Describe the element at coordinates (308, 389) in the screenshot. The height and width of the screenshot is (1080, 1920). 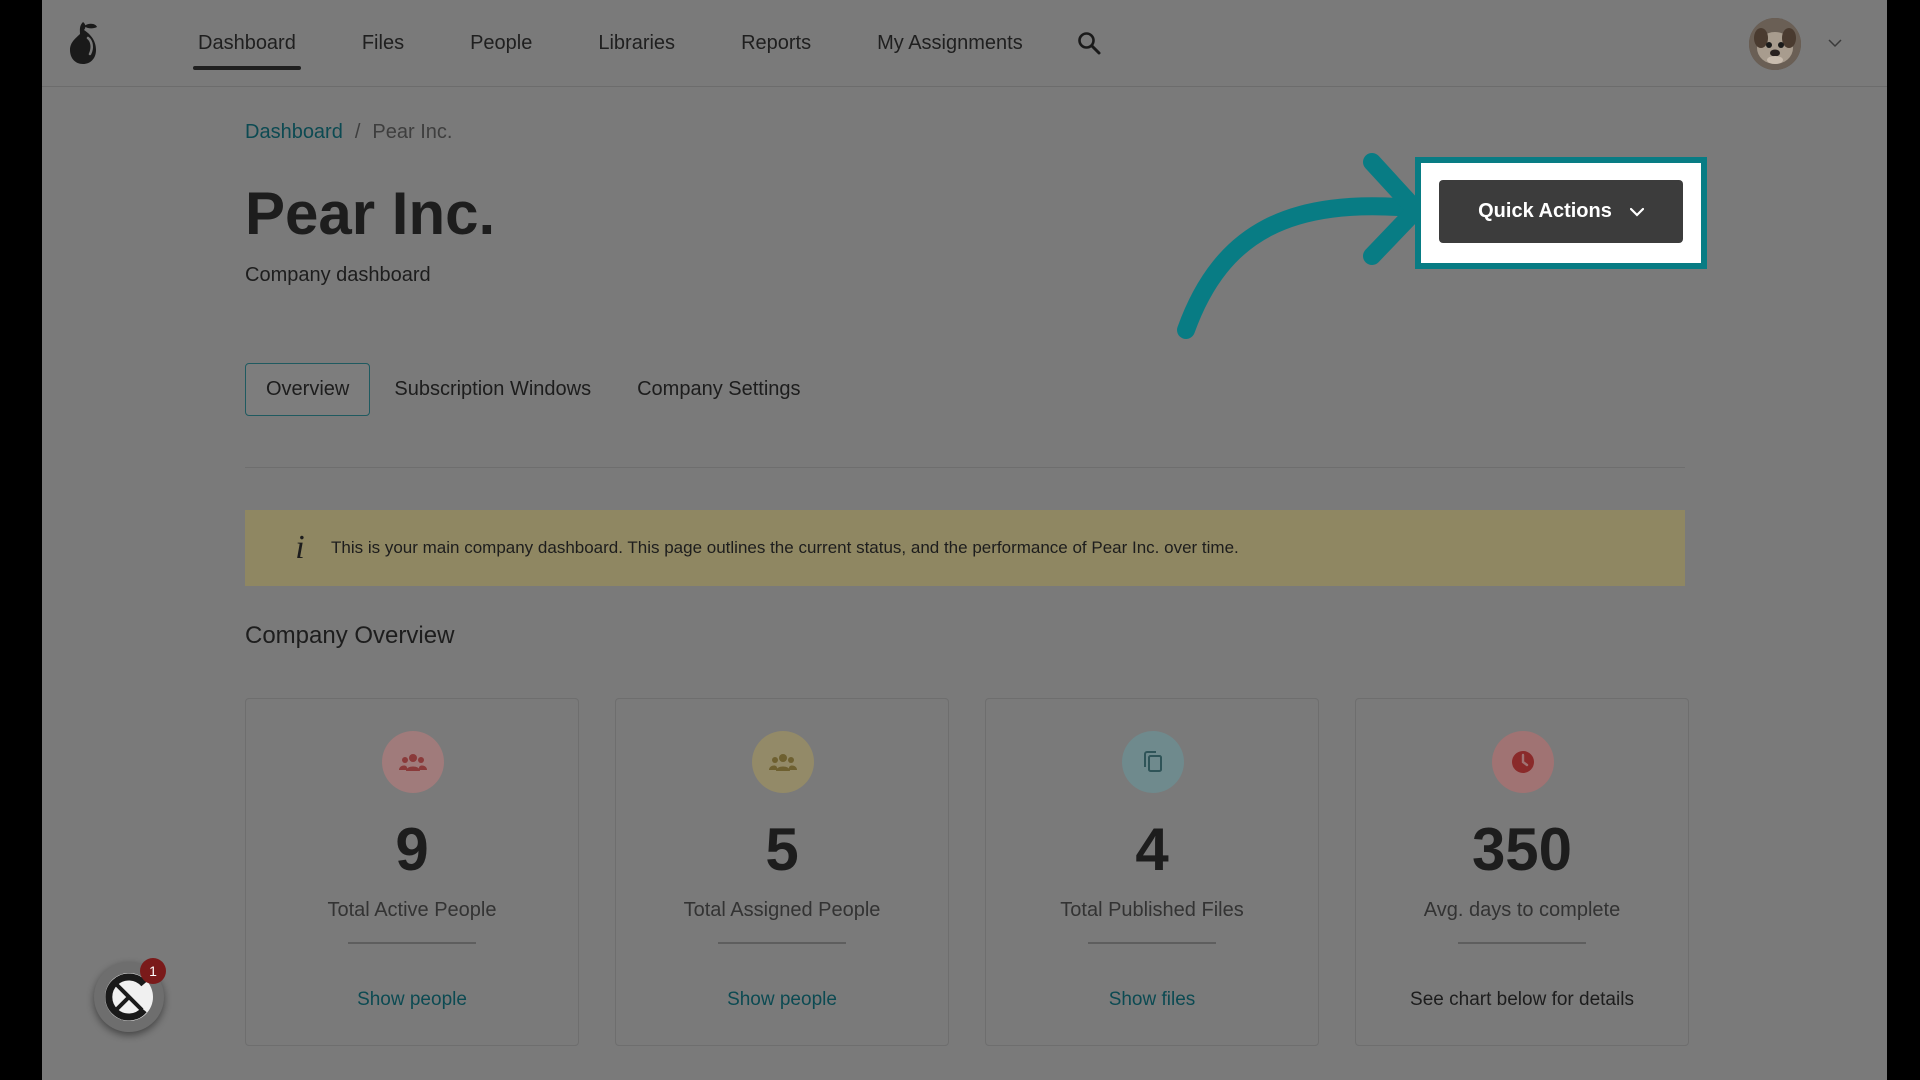
I see `tab-overview: Overview` at that location.